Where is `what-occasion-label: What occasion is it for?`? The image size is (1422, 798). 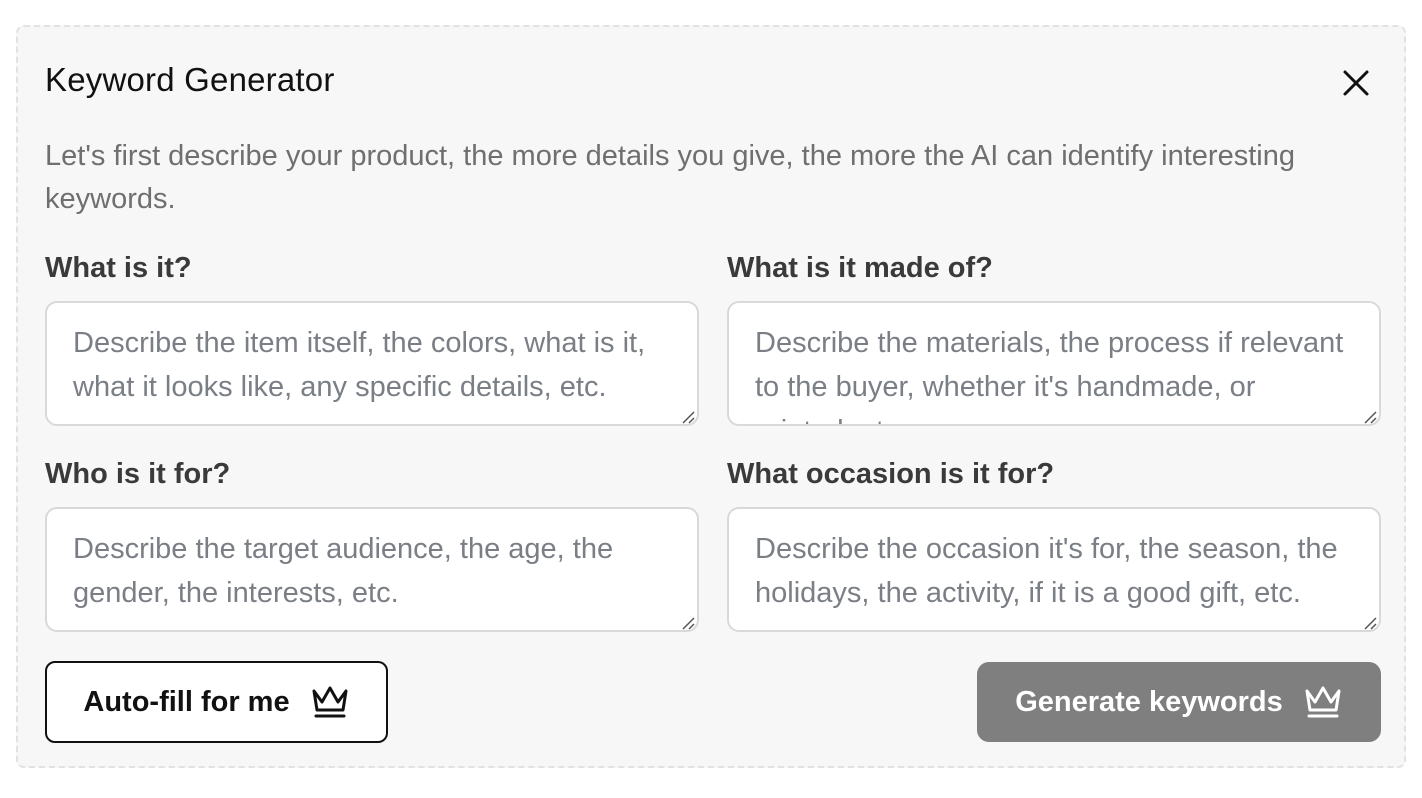
what-occasion-label: What occasion is it for? is located at coordinates (891, 474).